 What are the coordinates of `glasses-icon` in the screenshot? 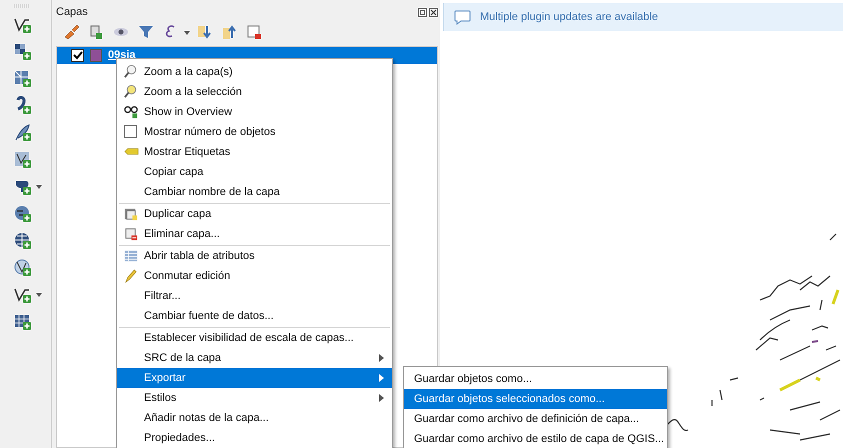 It's located at (131, 112).